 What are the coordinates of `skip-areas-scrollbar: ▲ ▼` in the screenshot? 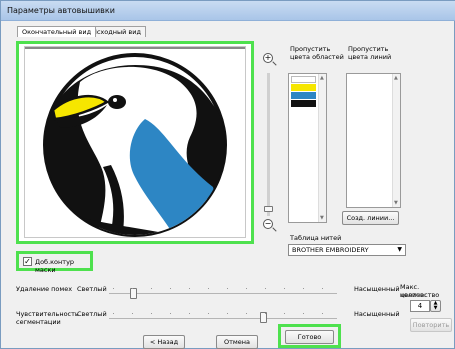 It's located at (322, 148).